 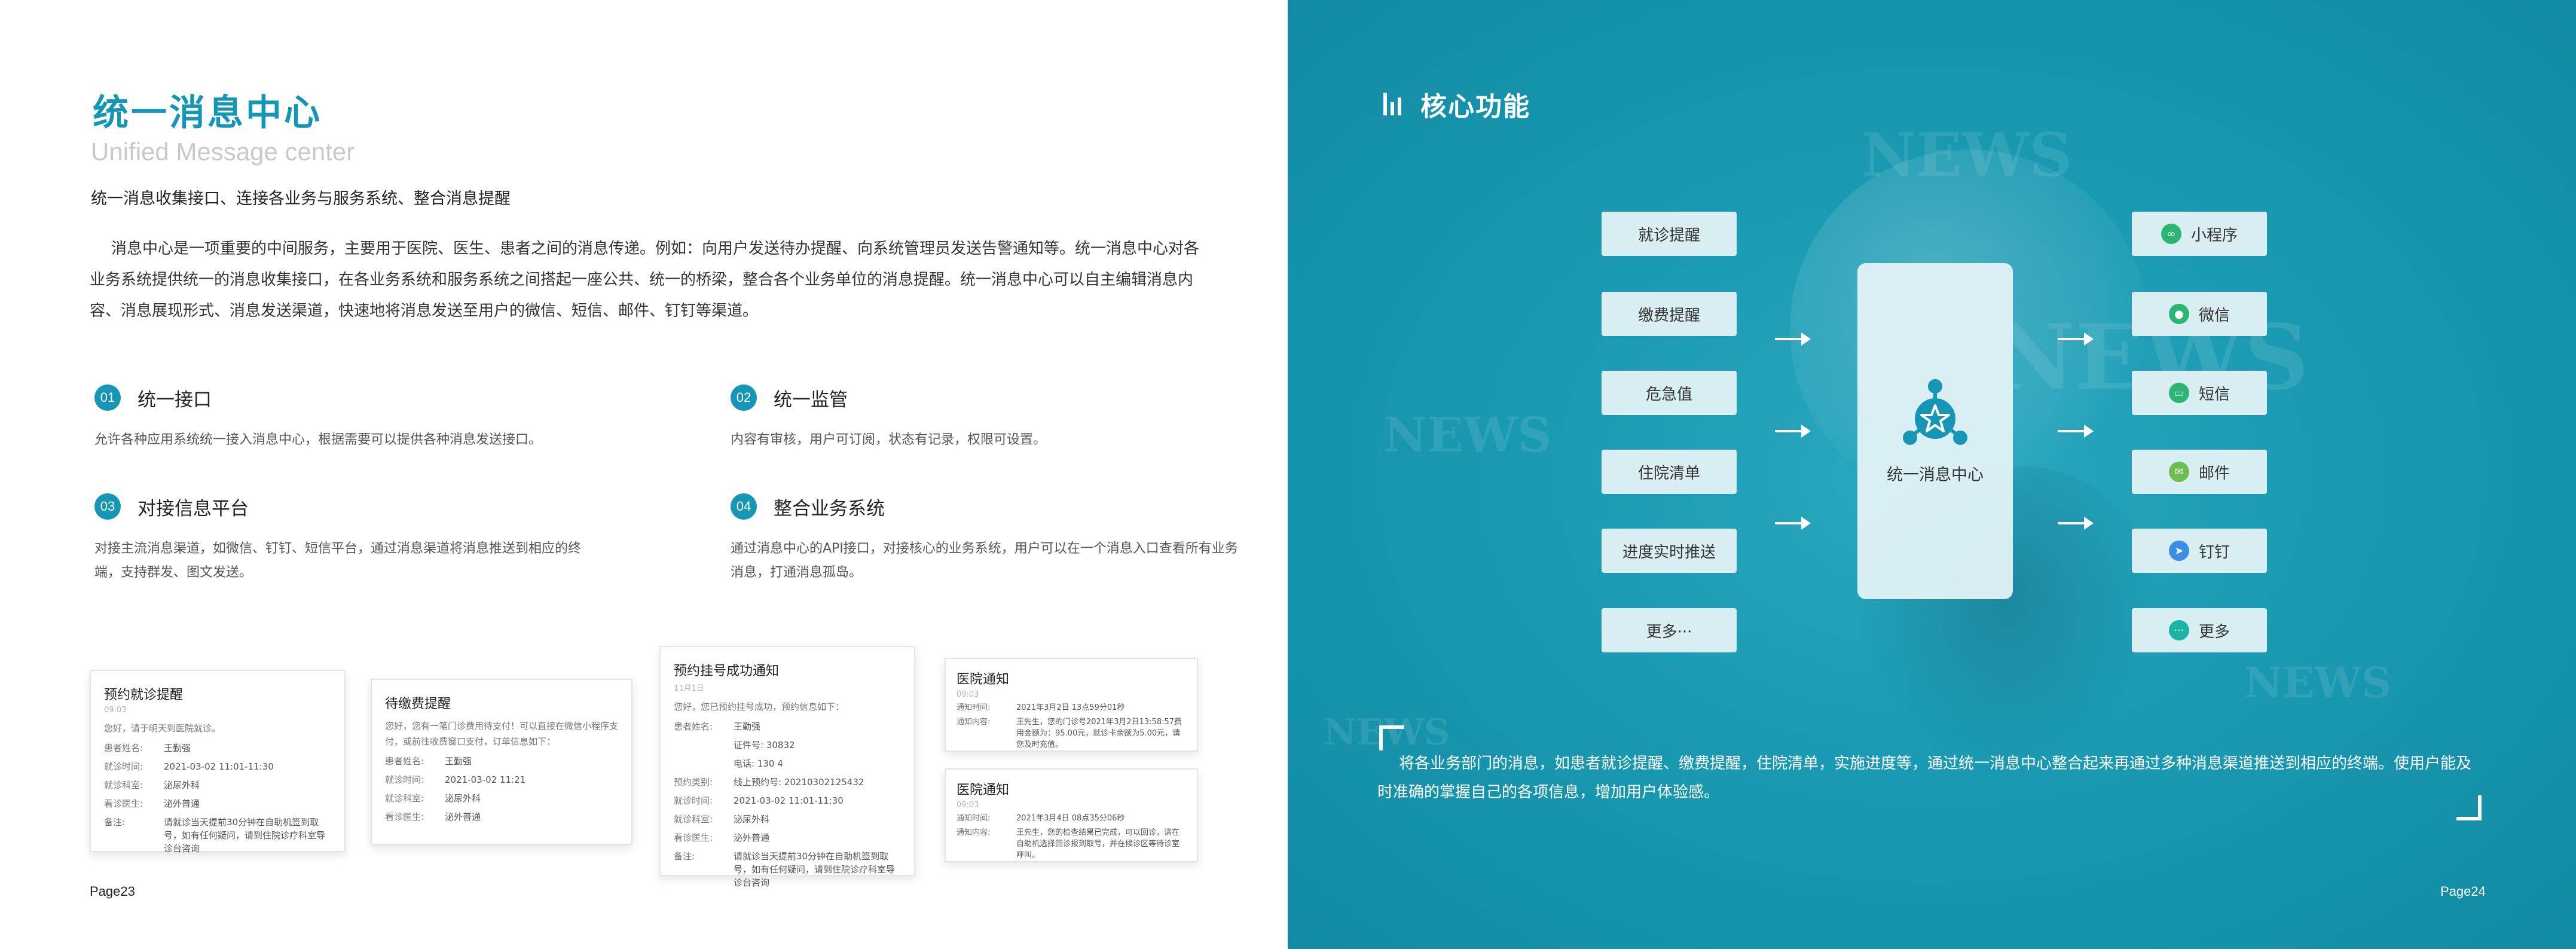 I want to click on channel-label: 邮件, so click(x=2214, y=473).